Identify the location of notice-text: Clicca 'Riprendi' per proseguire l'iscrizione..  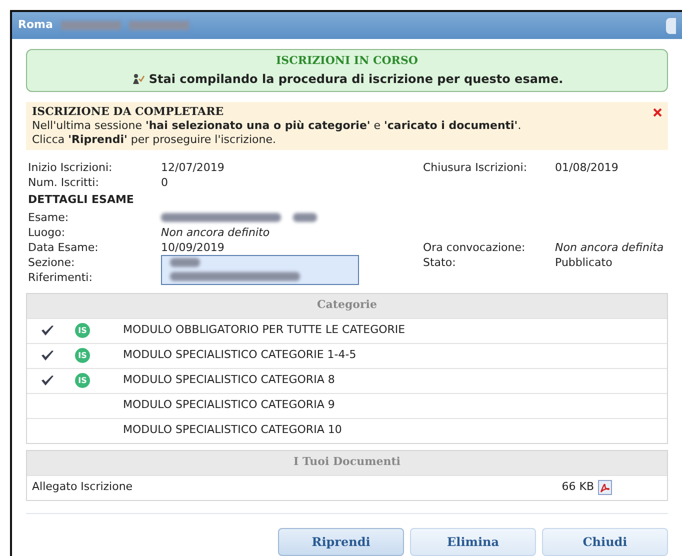
(154, 139).